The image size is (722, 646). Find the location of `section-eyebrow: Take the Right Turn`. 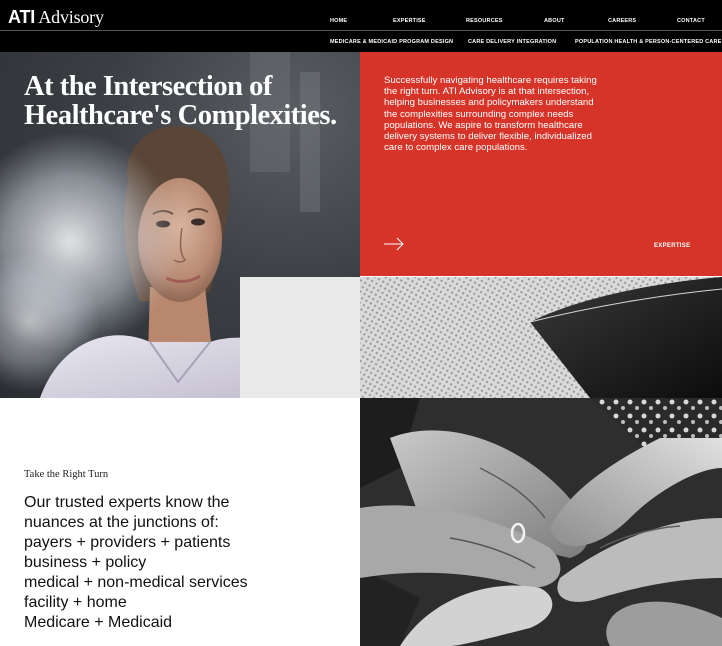

section-eyebrow: Take the Right Turn is located at coordinates (66, 474).